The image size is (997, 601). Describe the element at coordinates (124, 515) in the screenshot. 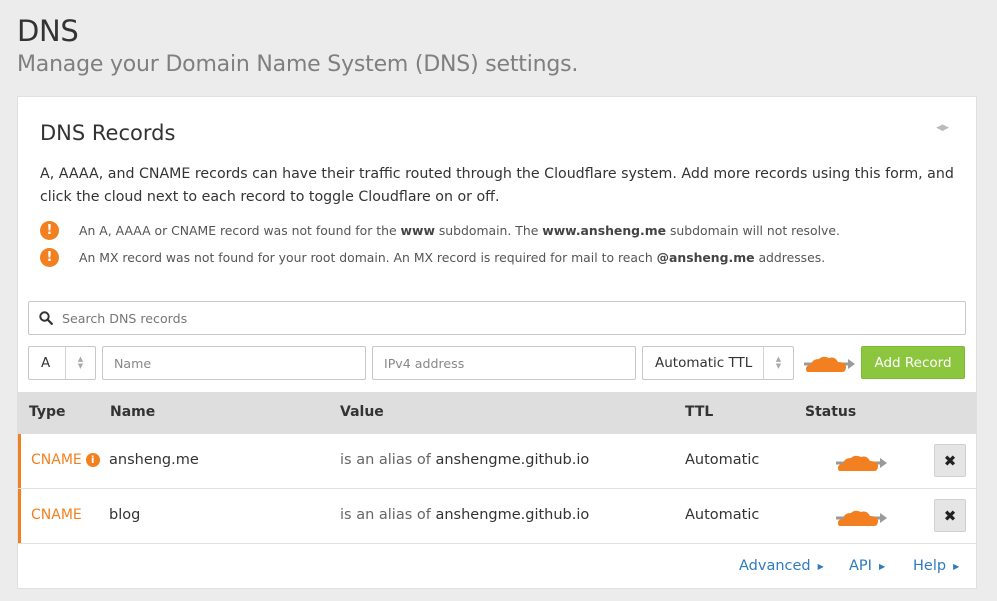

I see `record-name: blog` at that location.